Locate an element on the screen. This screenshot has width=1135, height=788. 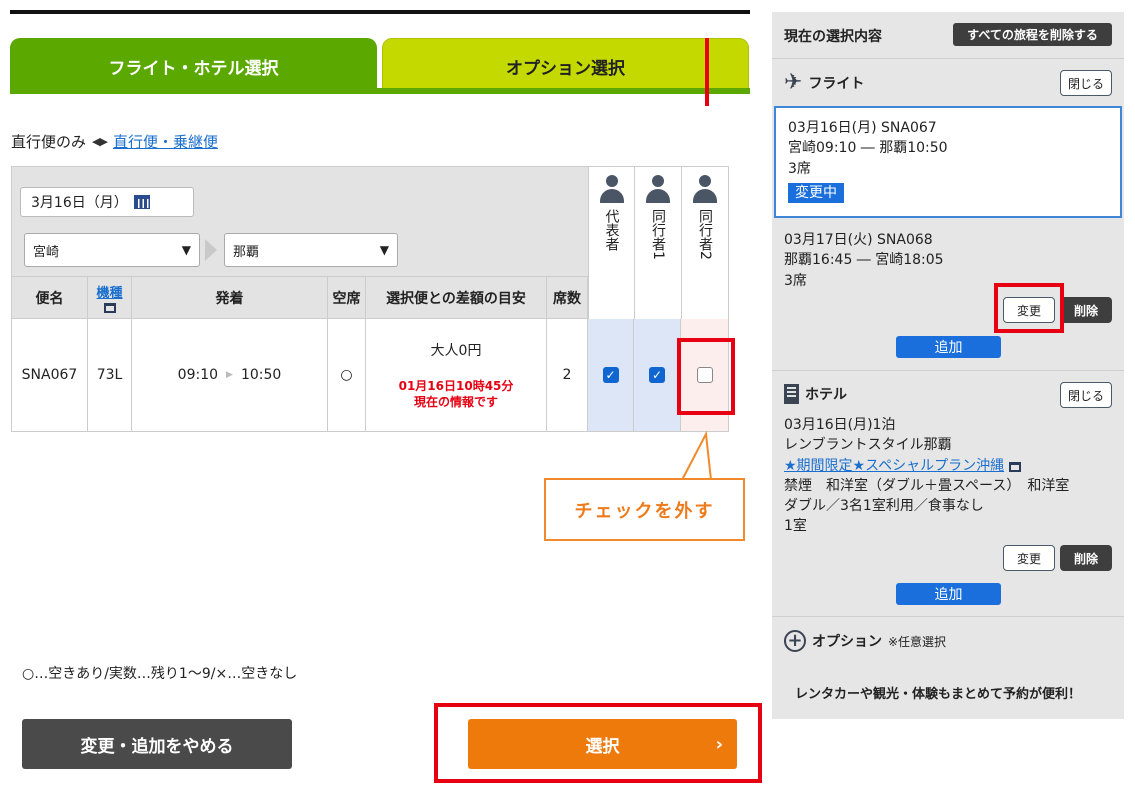
direct-flight-toggle: 直行便のみ ◀▶ 直行便・乗継便 is located at coordinates (114, 141).